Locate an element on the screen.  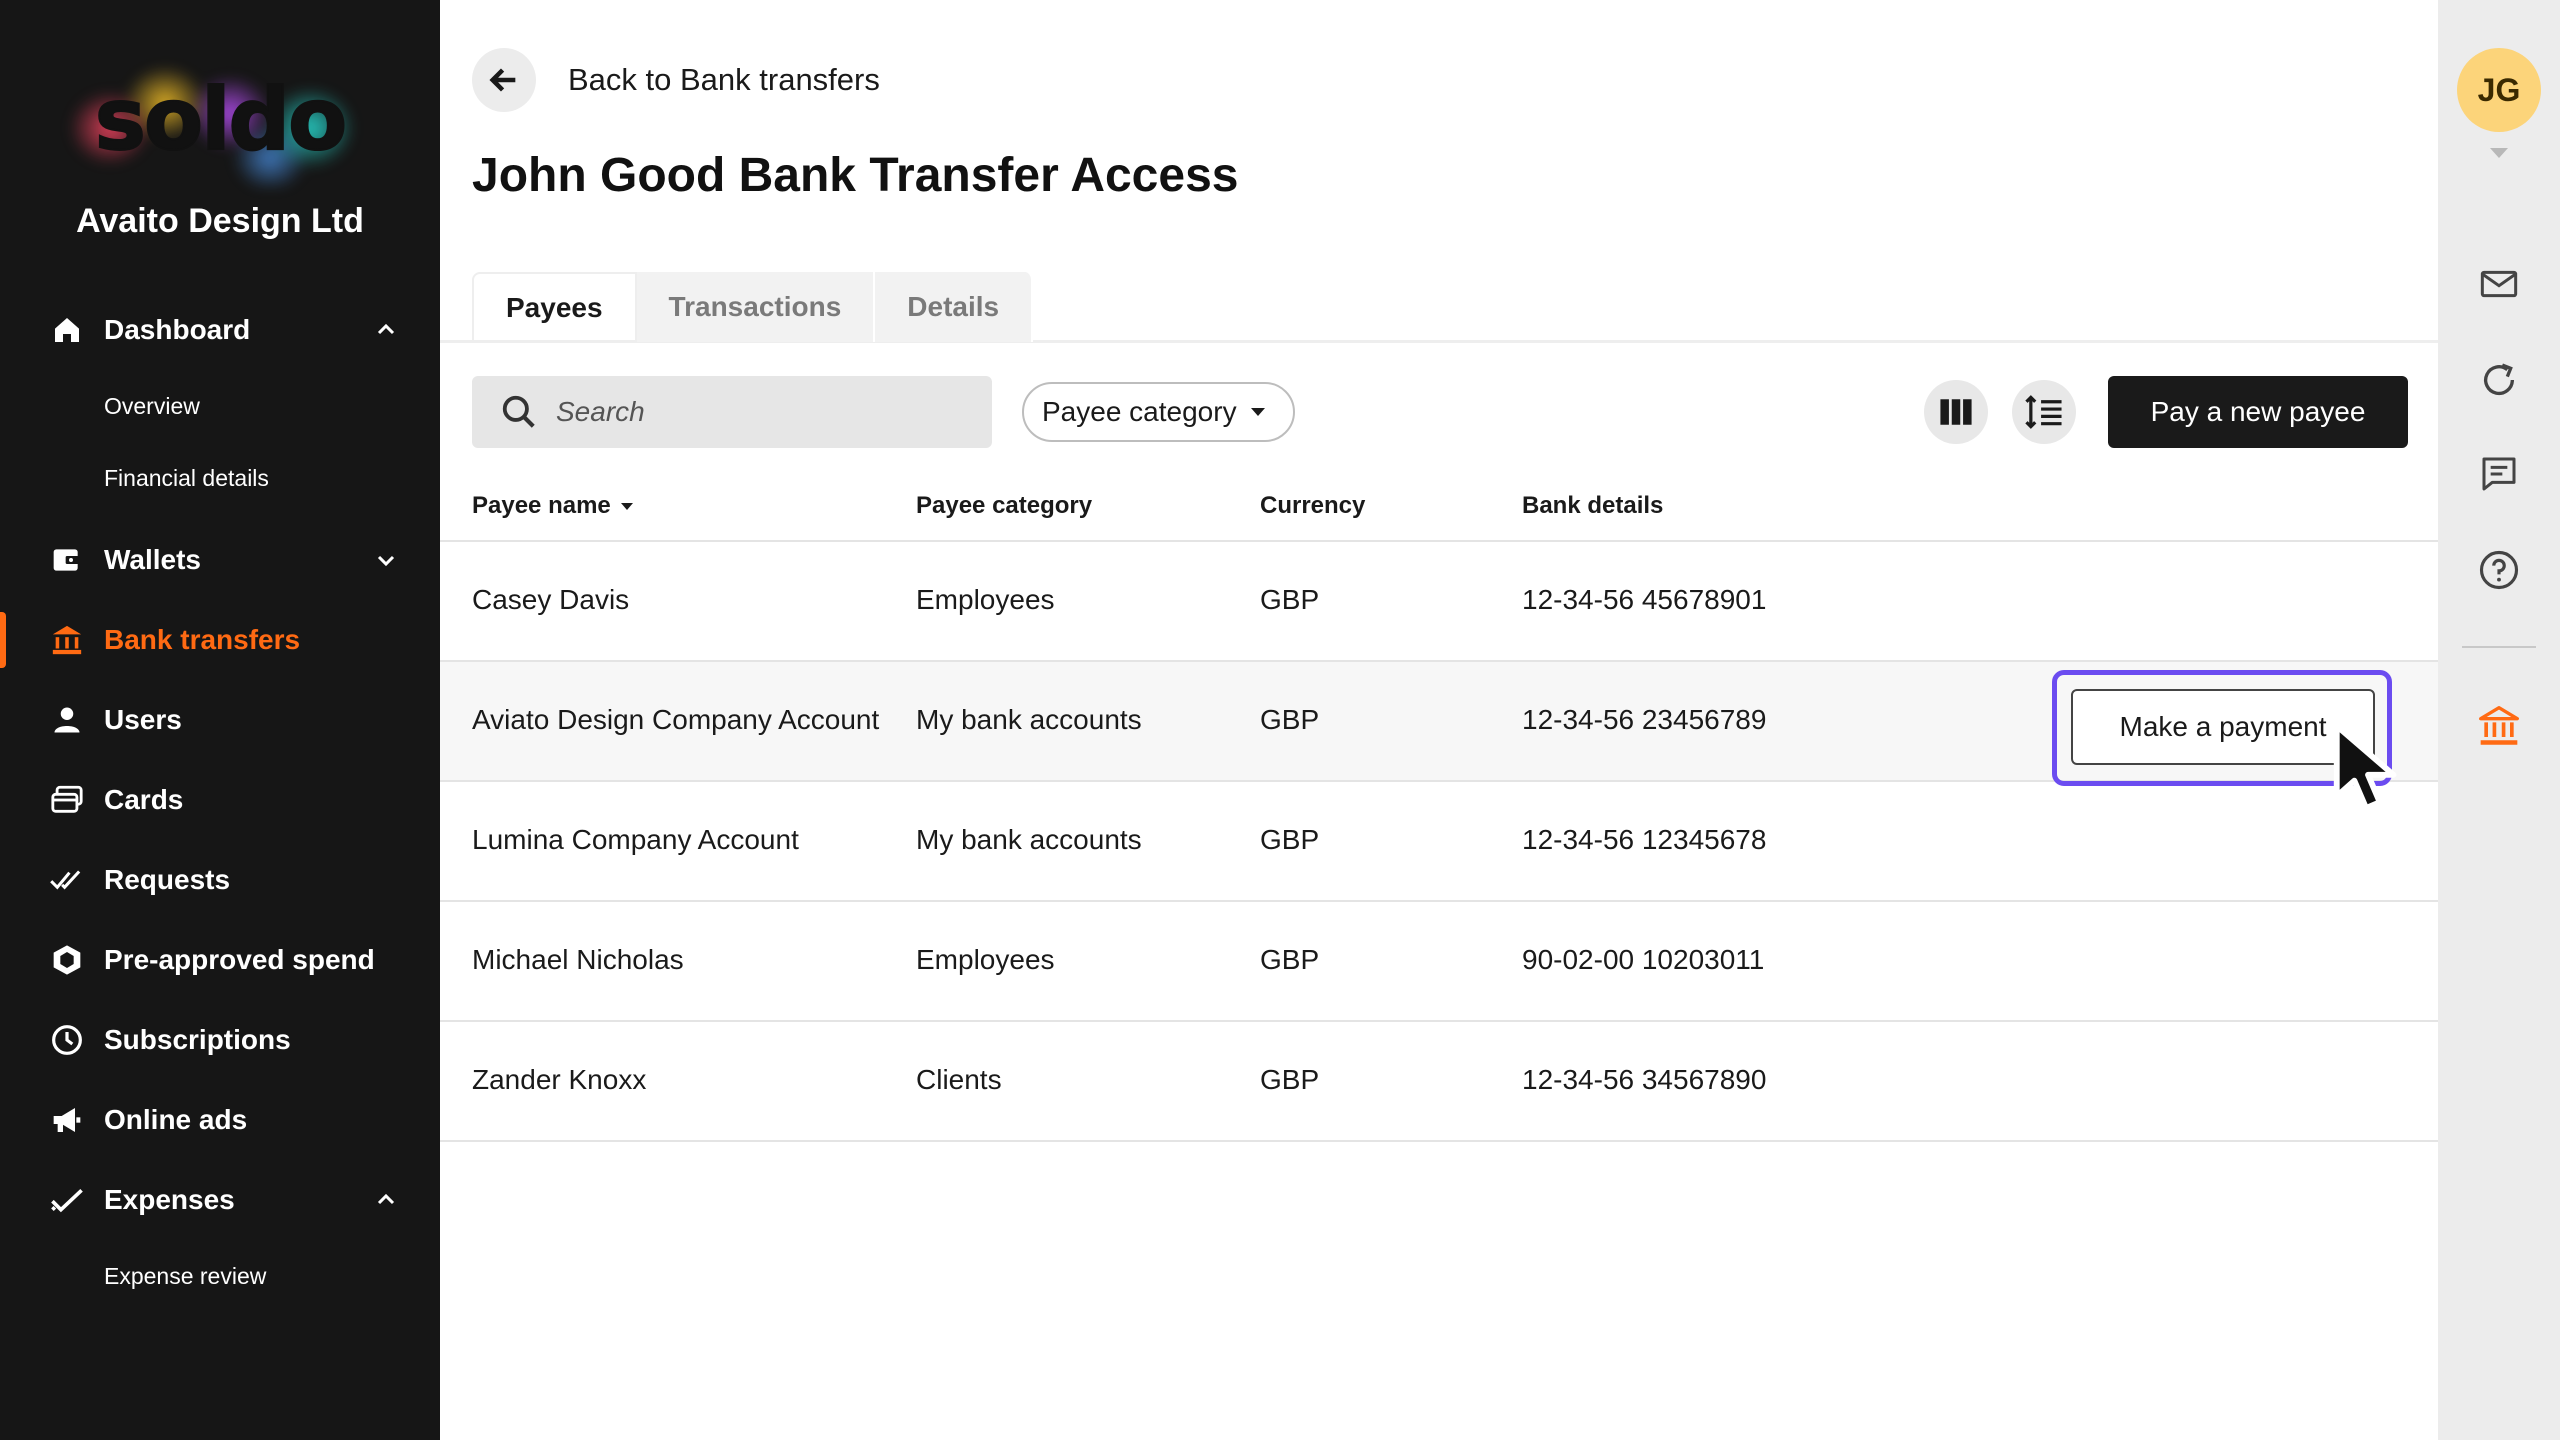
sidebar-item-subscriptions: Subscriptions is located at coordinates (220, 1040).